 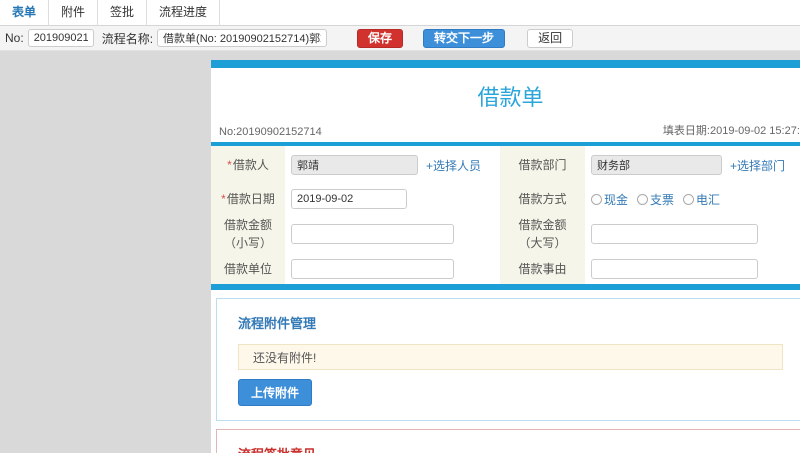 What do you see at coordinates (74, 13) in the screenshot?
I see `tab-attachments: 附件` at bounding box center [74, 13].